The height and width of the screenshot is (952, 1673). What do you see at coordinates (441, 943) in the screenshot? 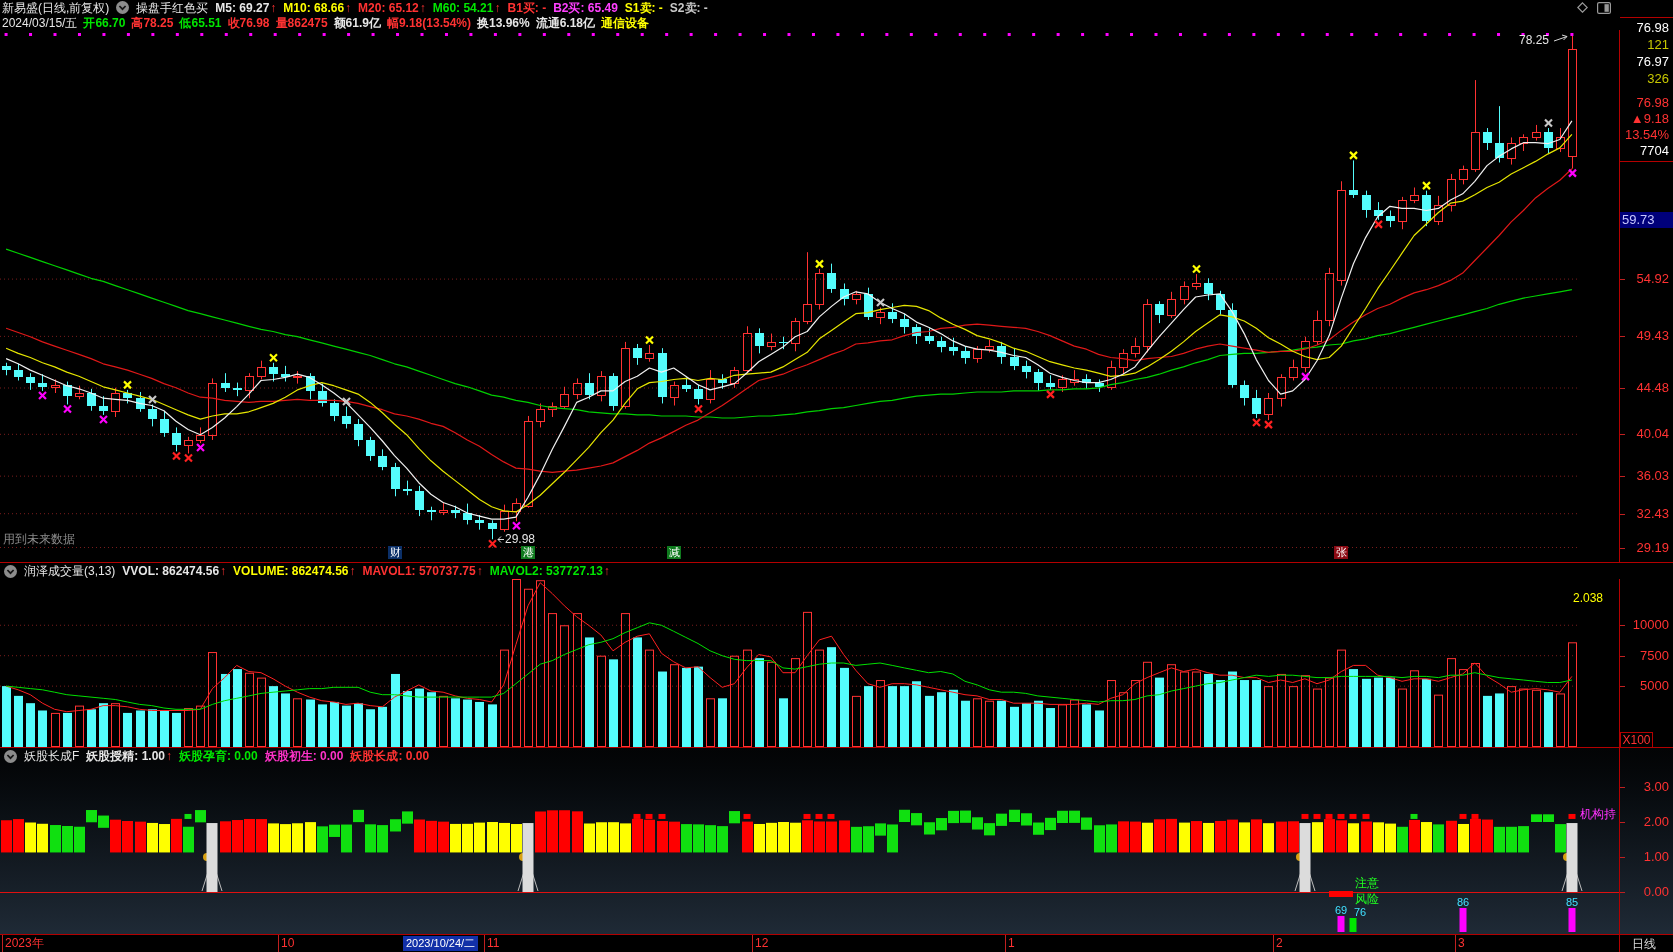
I see `cursor-date-label: 2023/10/24/二` at bounding box center [441, 943].